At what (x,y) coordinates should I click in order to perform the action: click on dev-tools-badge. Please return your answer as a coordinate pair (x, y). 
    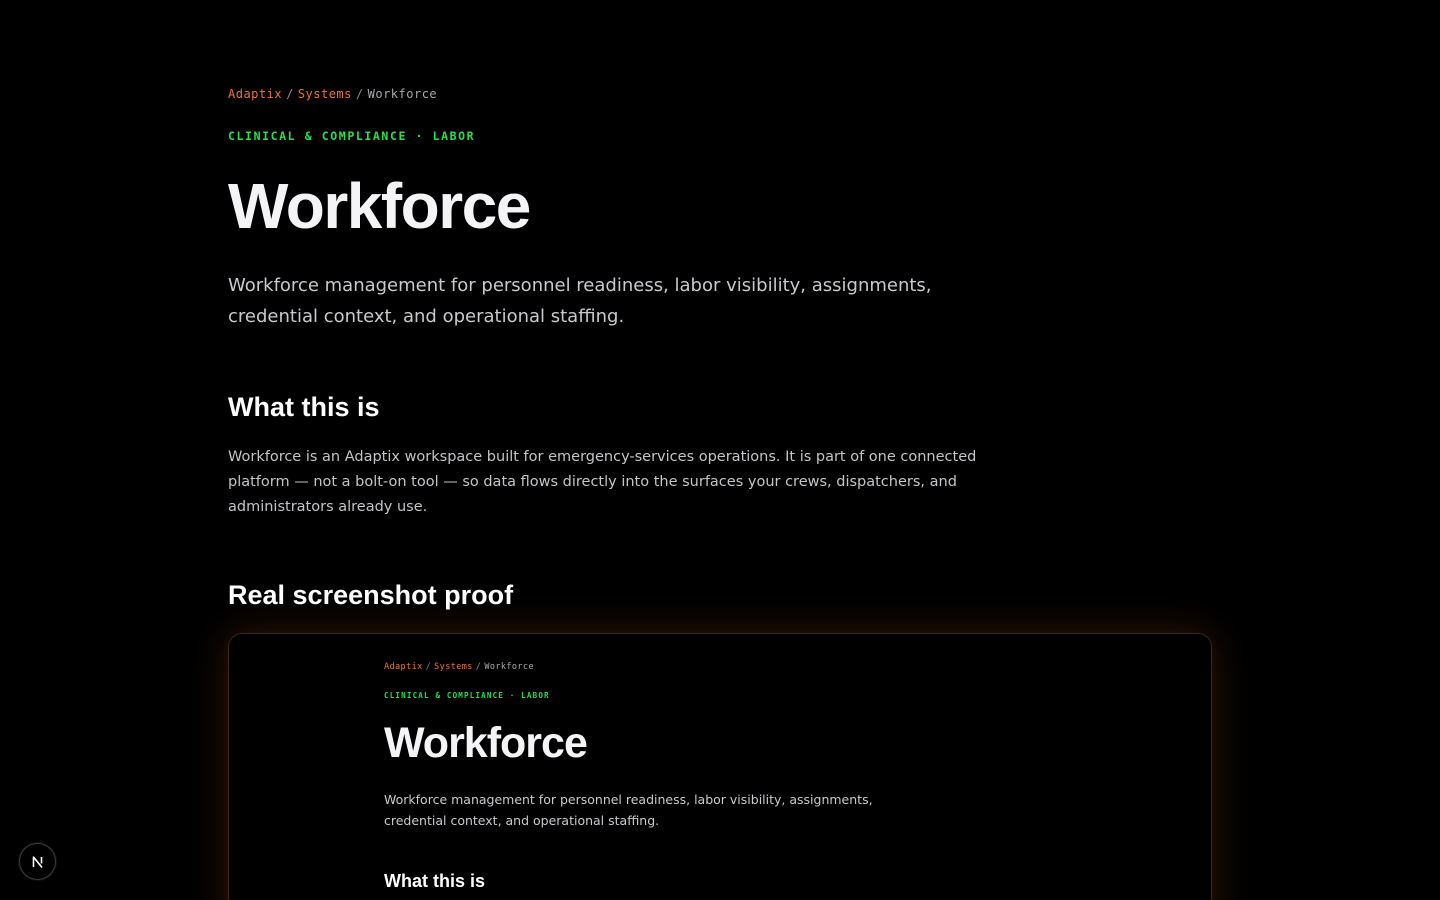
    Looking at the image, I should click on (37, 861).